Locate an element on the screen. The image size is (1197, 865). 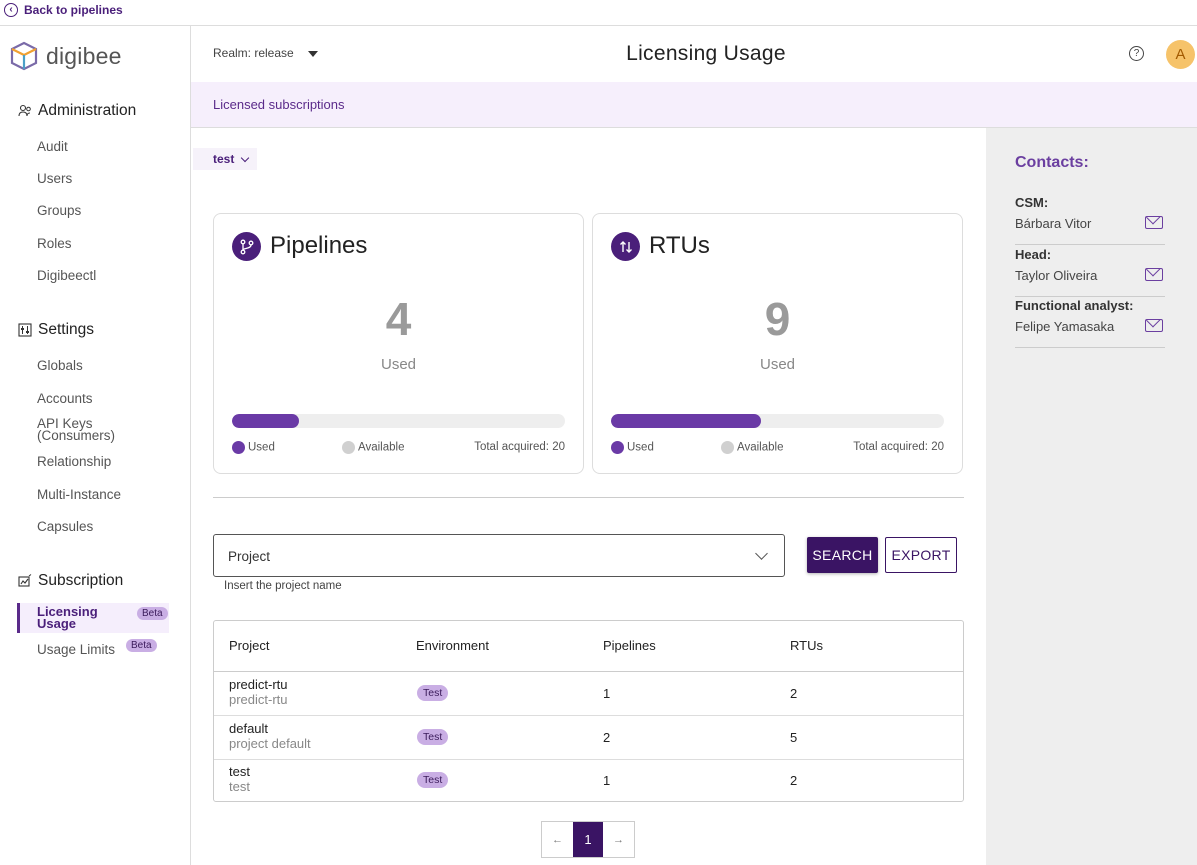
sidebar-item-usage-limits: Usage Limits is located at coordinates (76, 650).